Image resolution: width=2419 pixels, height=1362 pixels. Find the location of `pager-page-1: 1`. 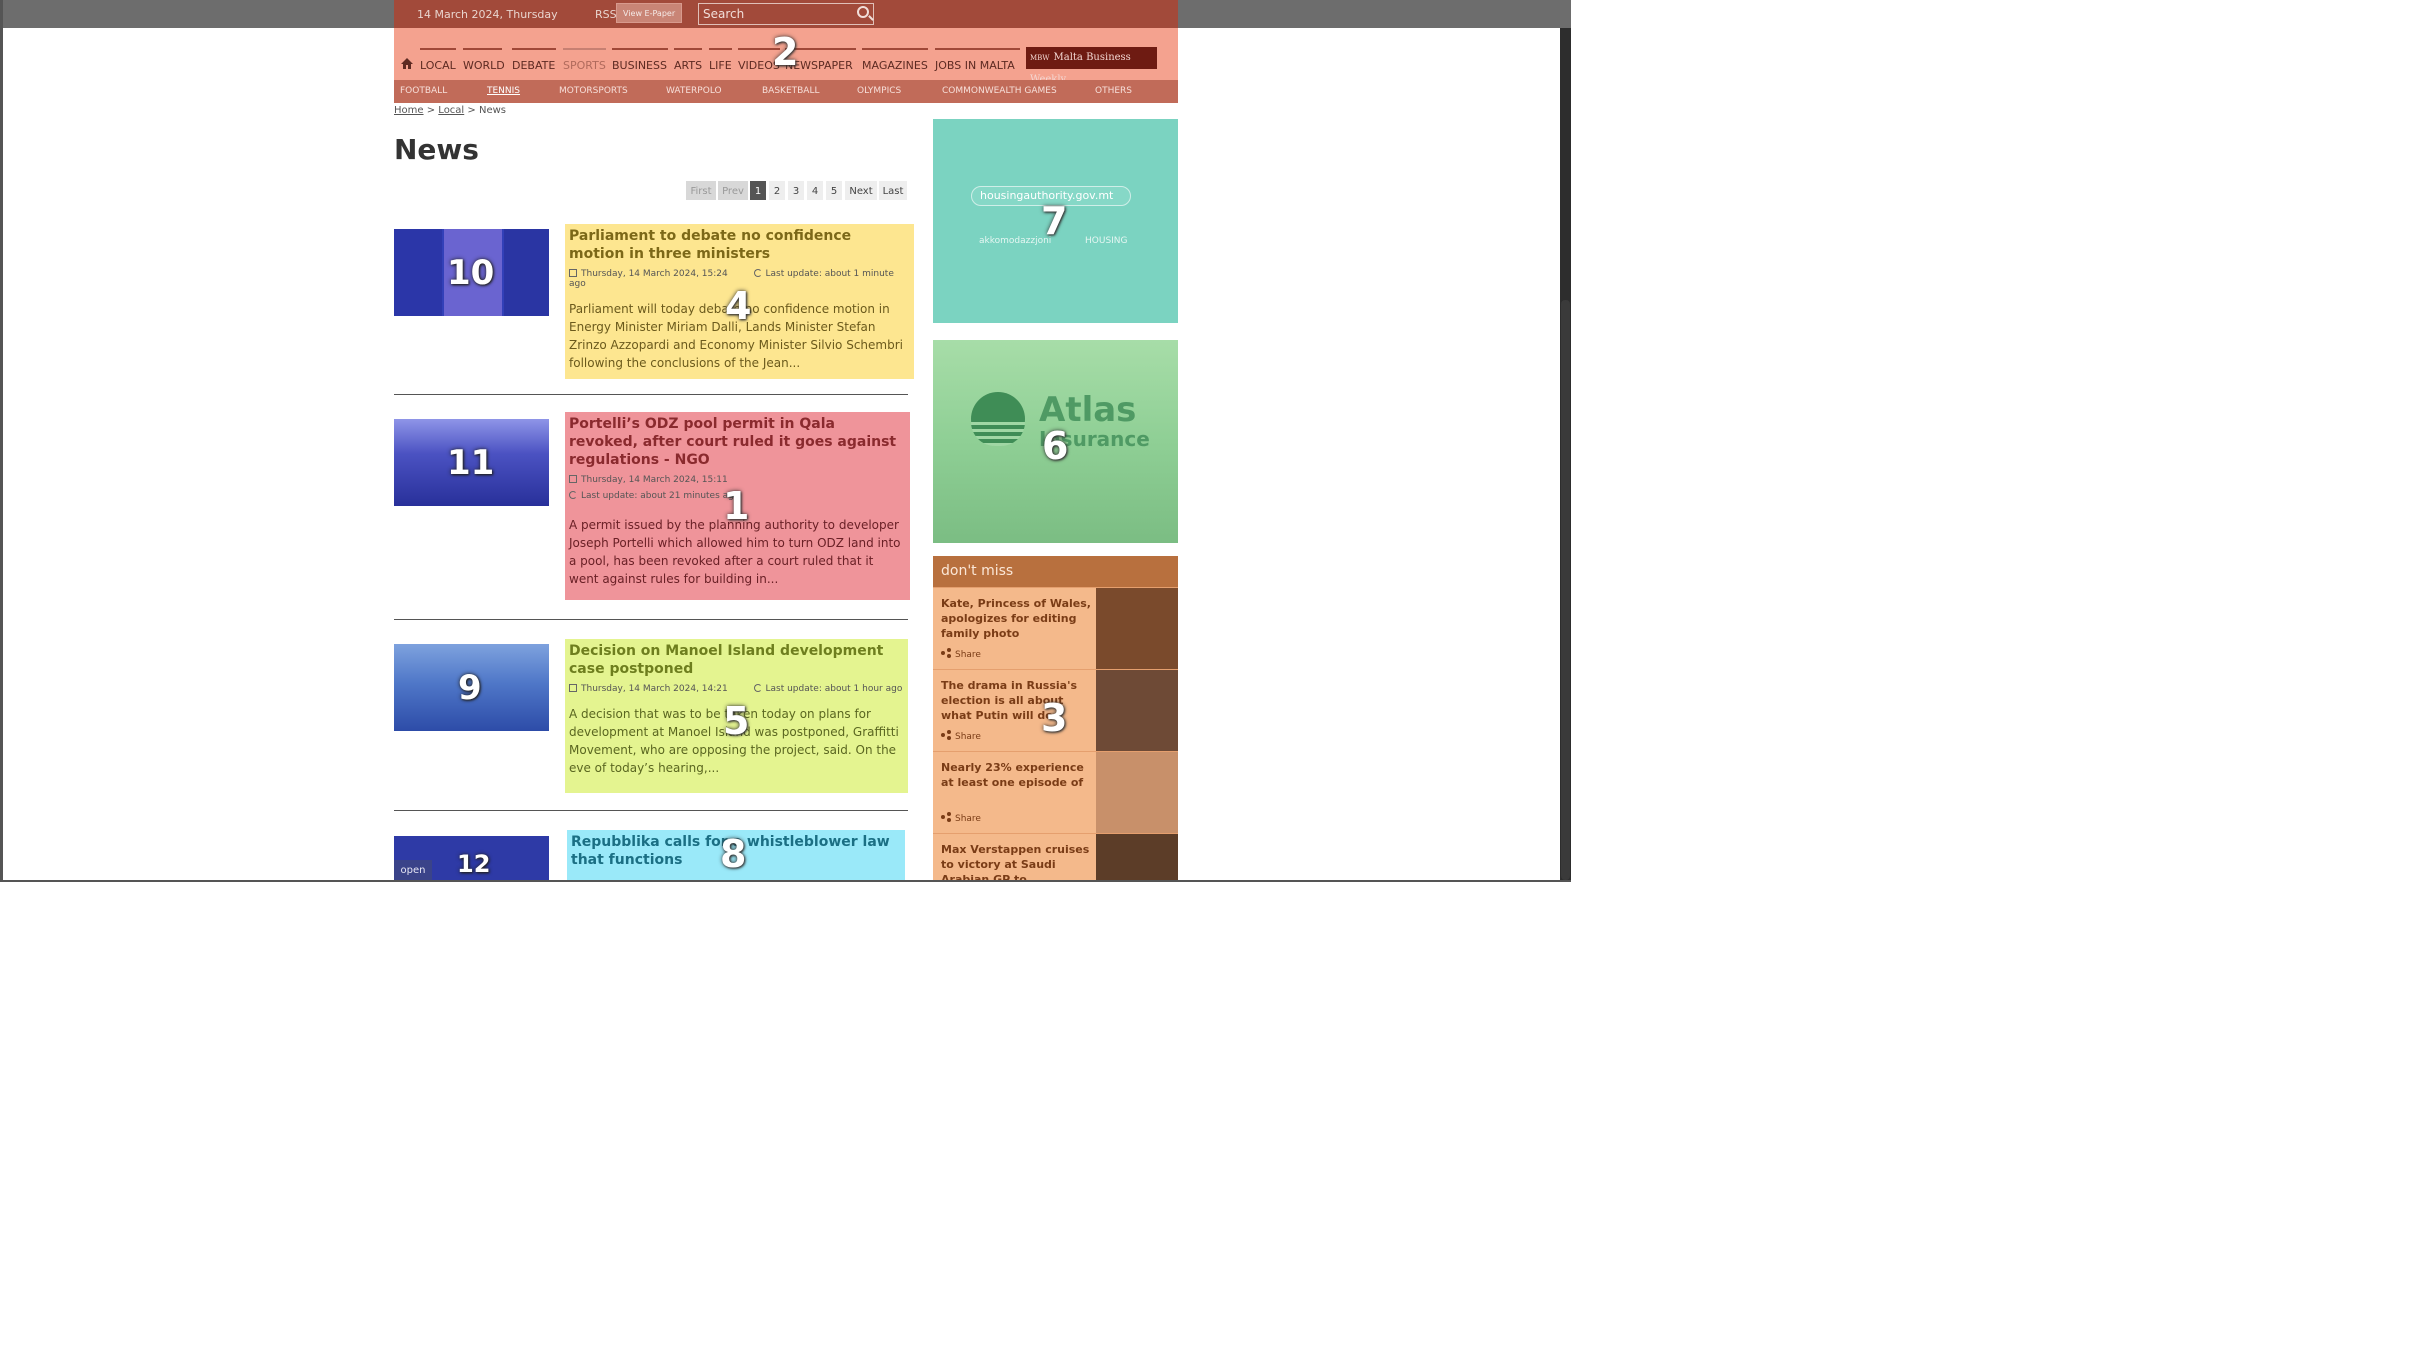

pager-page-1: 1 is located at coordinates (758, 190).